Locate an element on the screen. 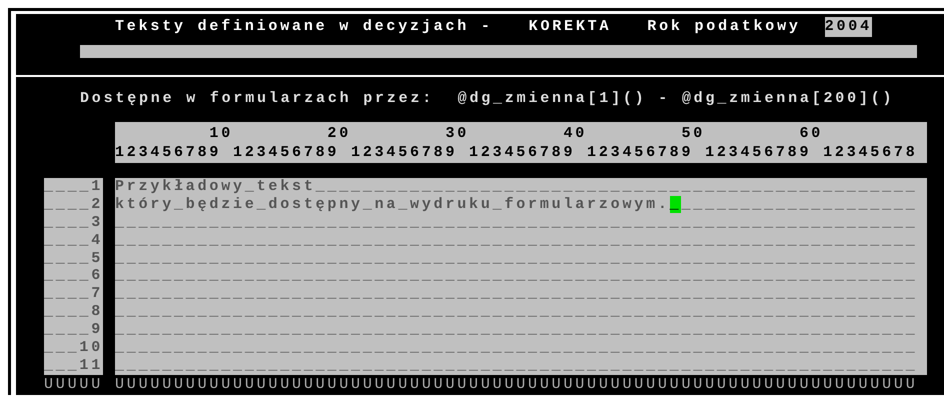 The image size is (944, 403). text-line: Przykładowy_tekst___________________________________________________ is located at coordinates (521, 187).